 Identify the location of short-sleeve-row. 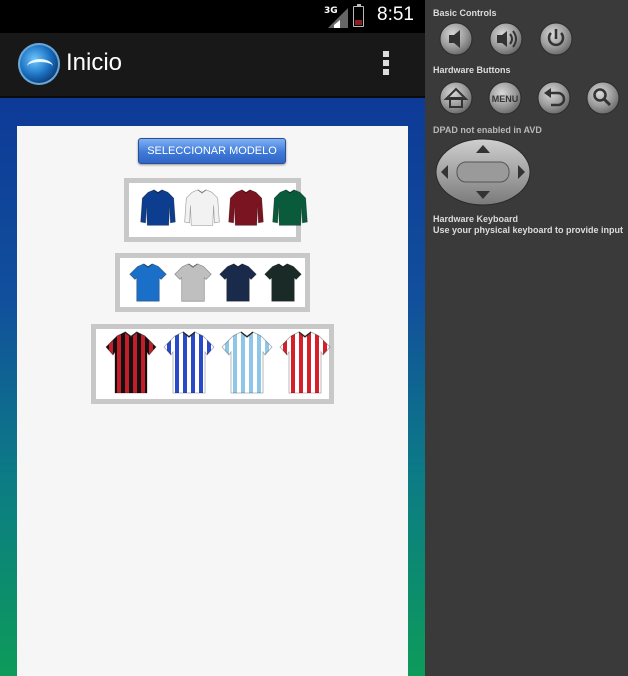
(212, 282).